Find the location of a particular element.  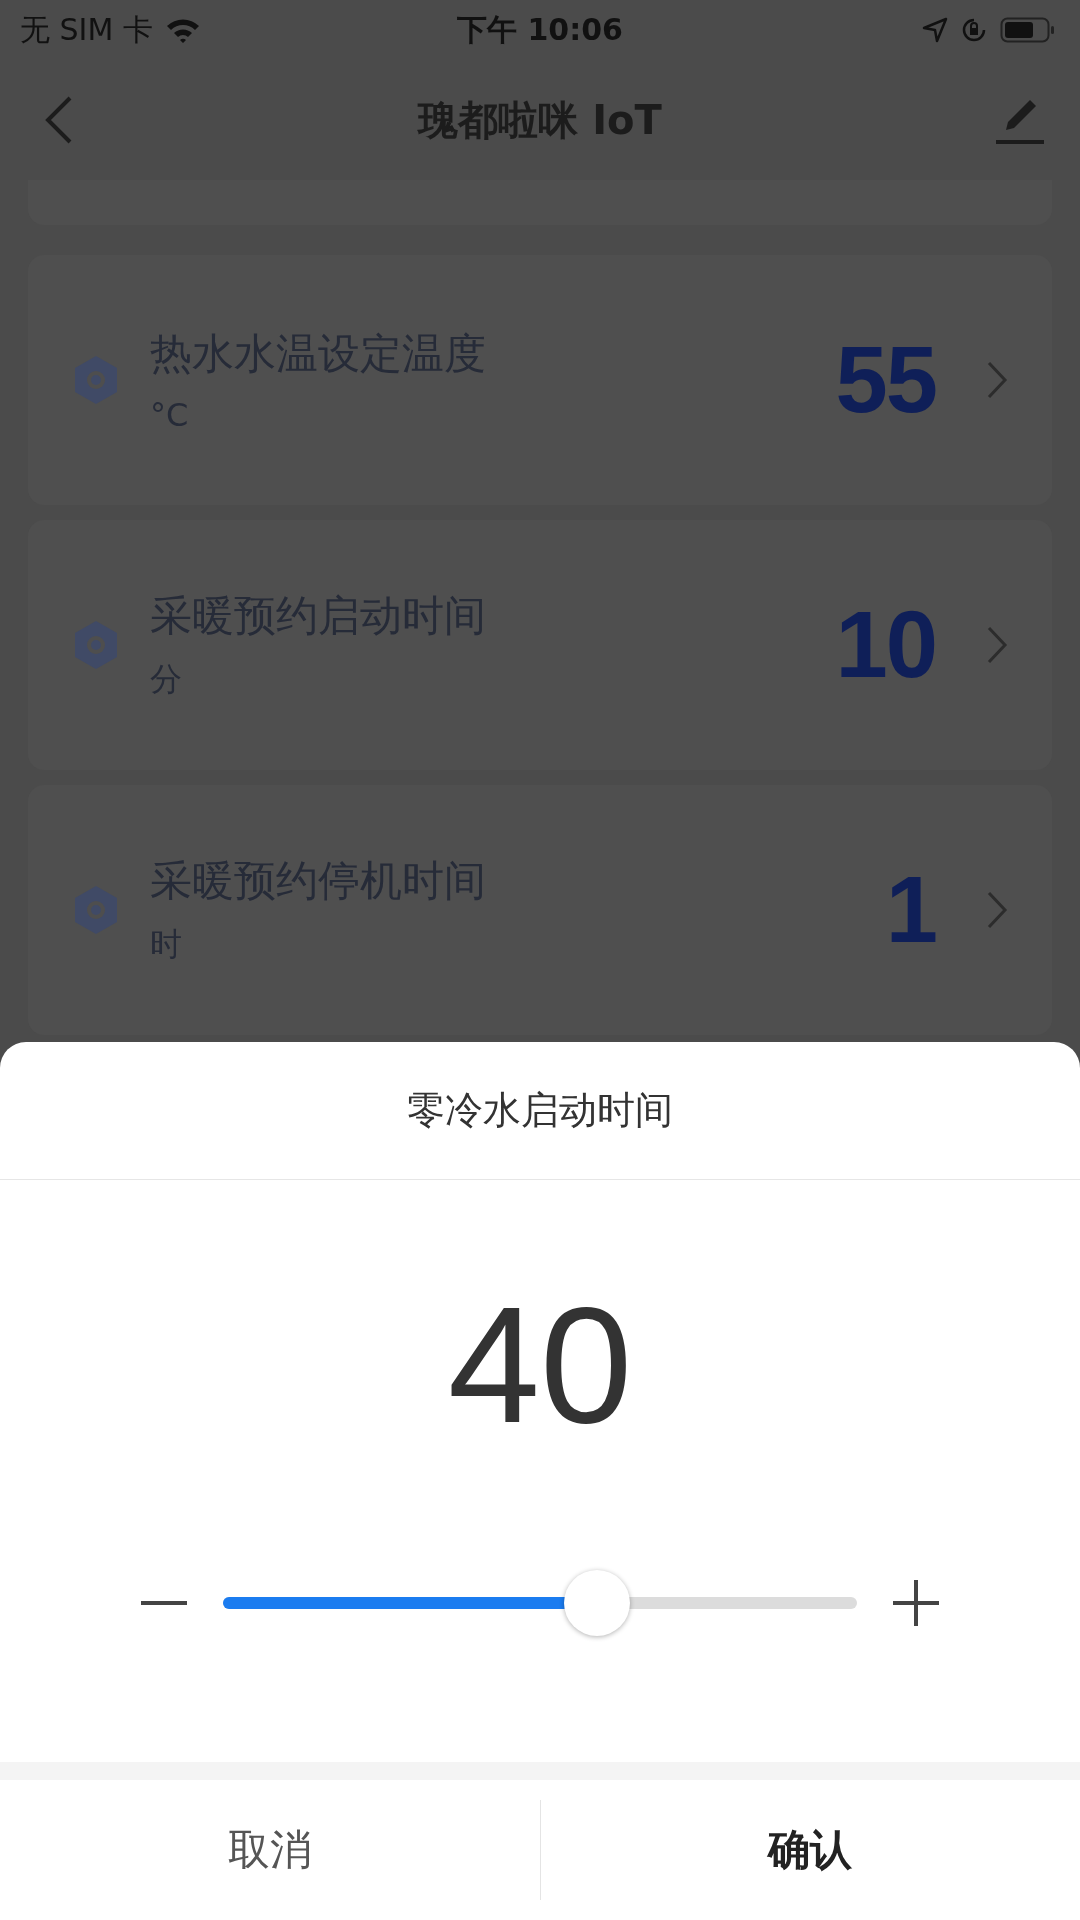

setting-value: 1 is located at coordinates (910, 910).